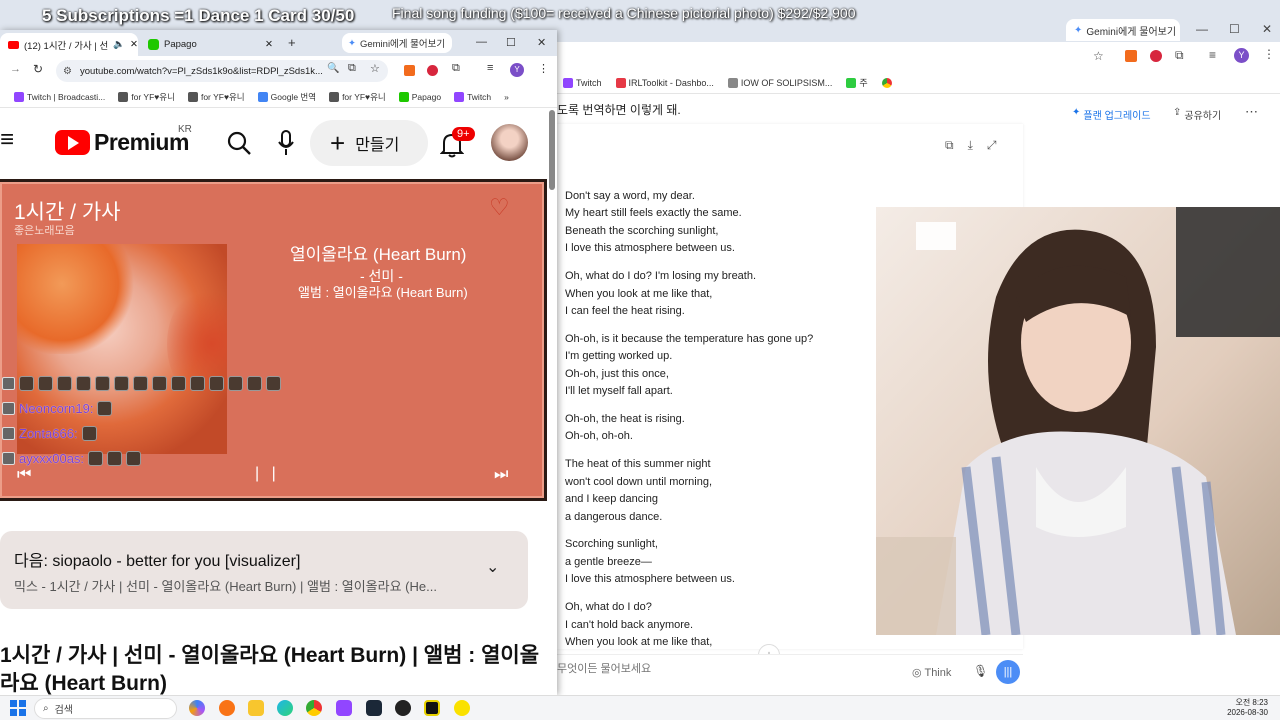 The width and height of the screenshot is (1280, 720). I want to click on zoom-icon: 🔍, so click(333, 68).